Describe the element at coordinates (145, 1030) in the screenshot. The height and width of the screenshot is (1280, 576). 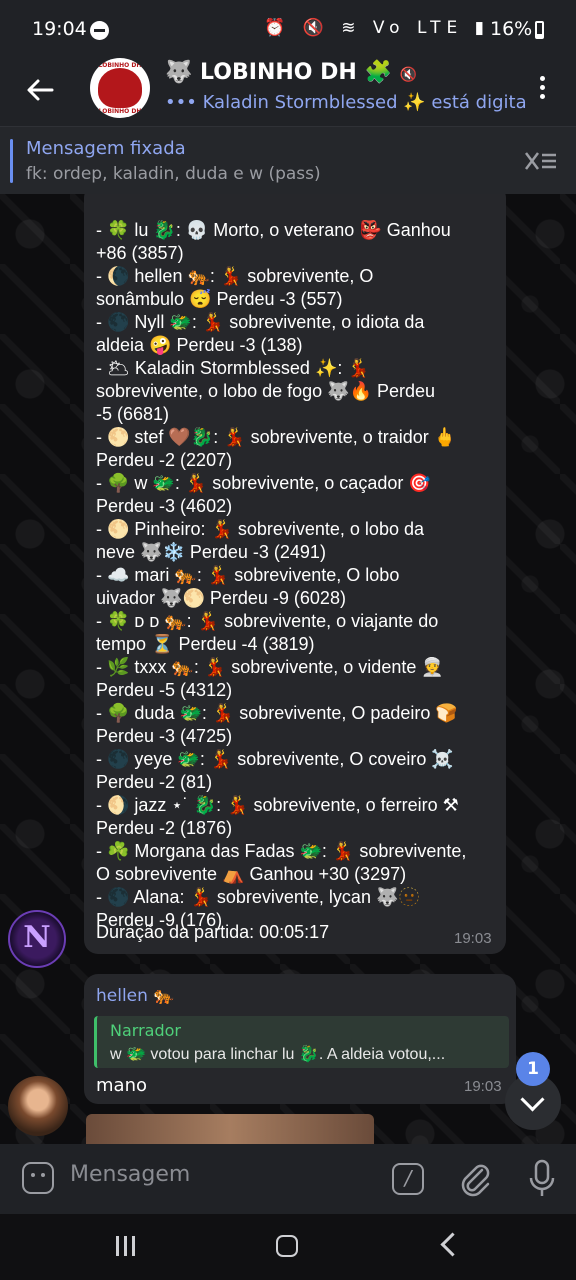
I see `reply-sender: Narrador` at that location.